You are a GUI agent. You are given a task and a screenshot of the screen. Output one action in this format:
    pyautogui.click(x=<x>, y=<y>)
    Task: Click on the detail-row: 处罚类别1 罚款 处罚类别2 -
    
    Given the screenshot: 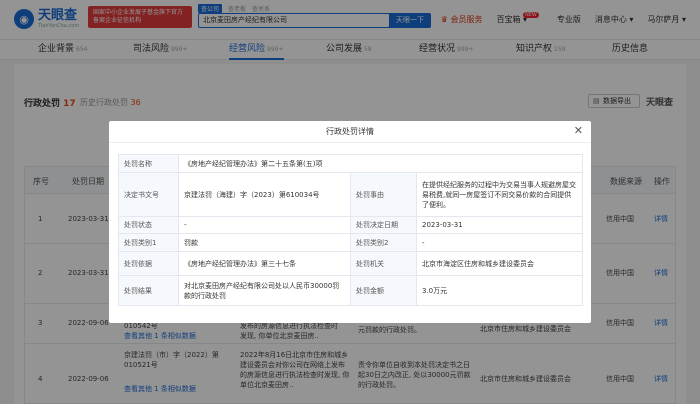 What is the action you would take?
    pyautogui.click(x=351, y=242)
    